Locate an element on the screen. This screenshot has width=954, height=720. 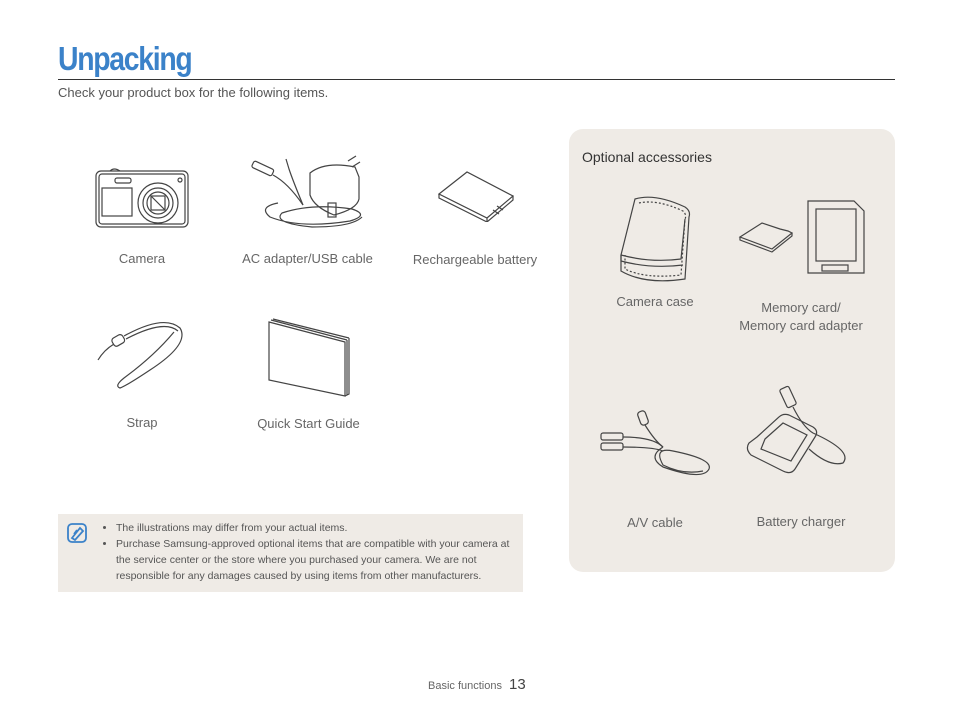
box-item-ac-adapter: AC adapter/USB cable is located at coordinates (307, 211).